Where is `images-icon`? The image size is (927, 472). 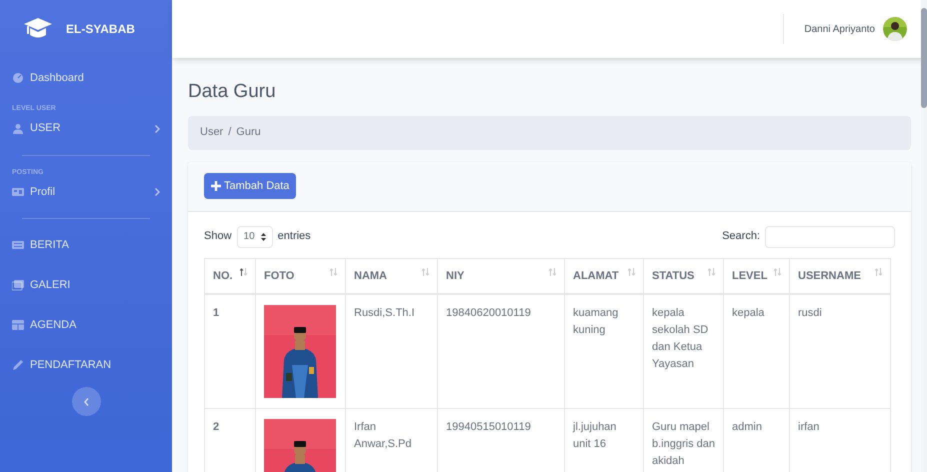
images-icon is located at coordinates (18, 285).